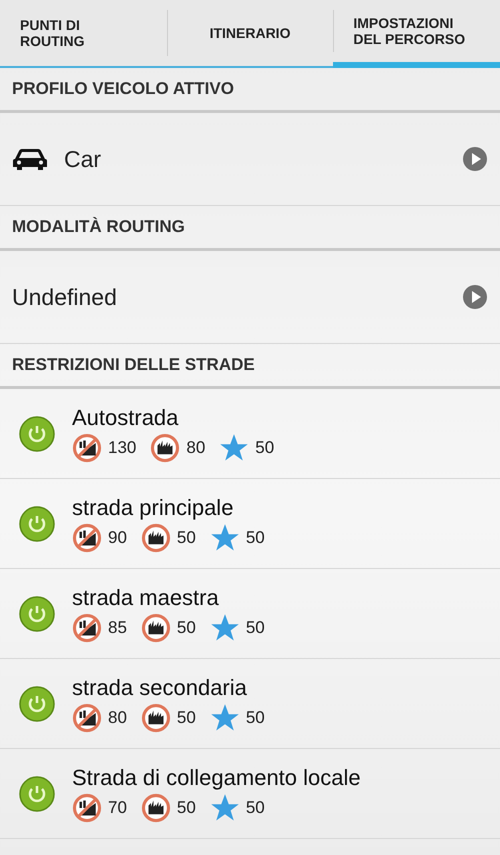 The image size is (500, 855). Describe the element at coordinates (117, 628) in the screenshot. I see `road-value: 85` at that location.